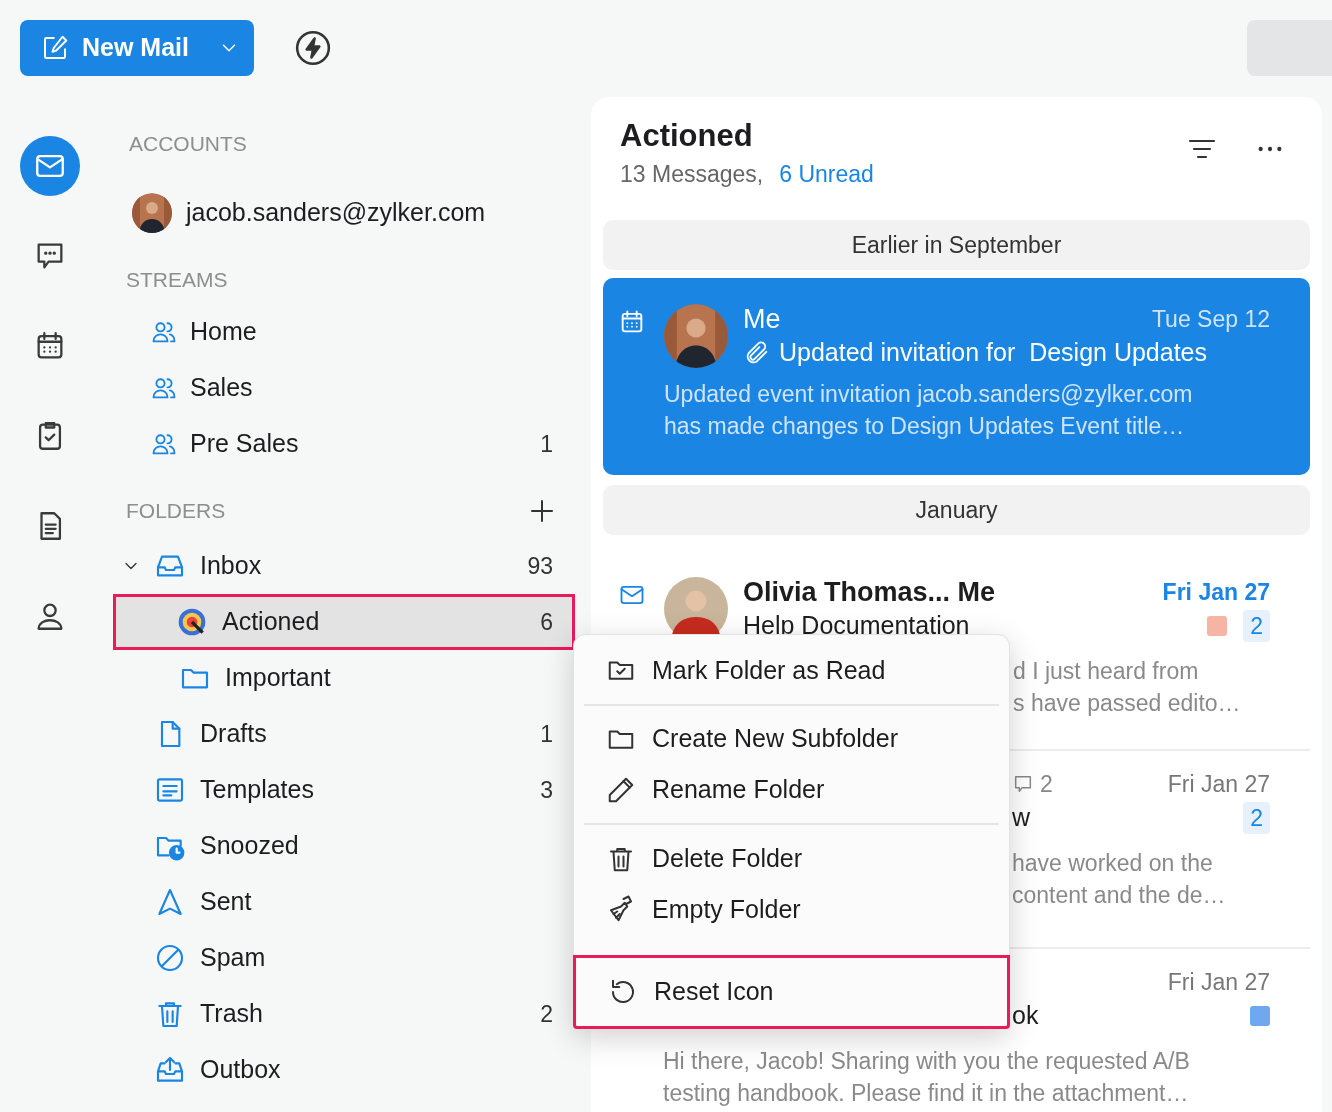 The width and height of the screenshot is (1332, 1112). I want to click on message-subject: Updated invitation for Design Updates, so click(993, 353).